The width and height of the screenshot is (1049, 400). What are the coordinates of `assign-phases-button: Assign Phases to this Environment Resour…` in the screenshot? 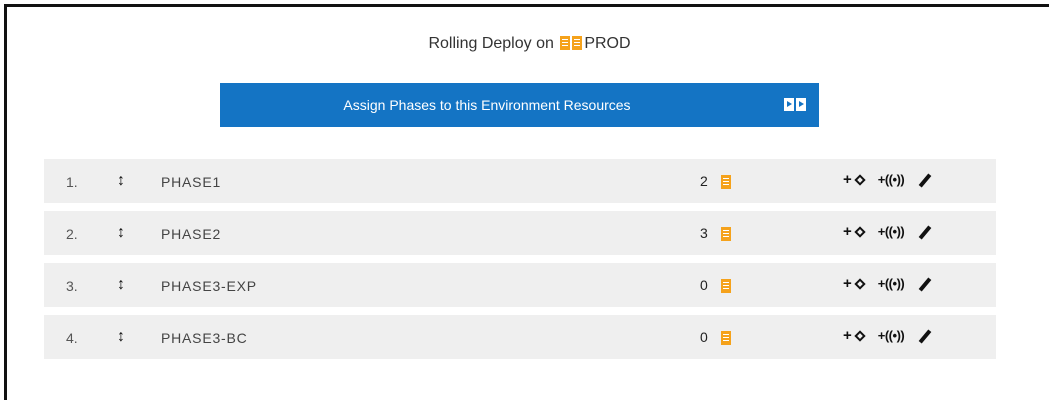 It's located at (519, 105).